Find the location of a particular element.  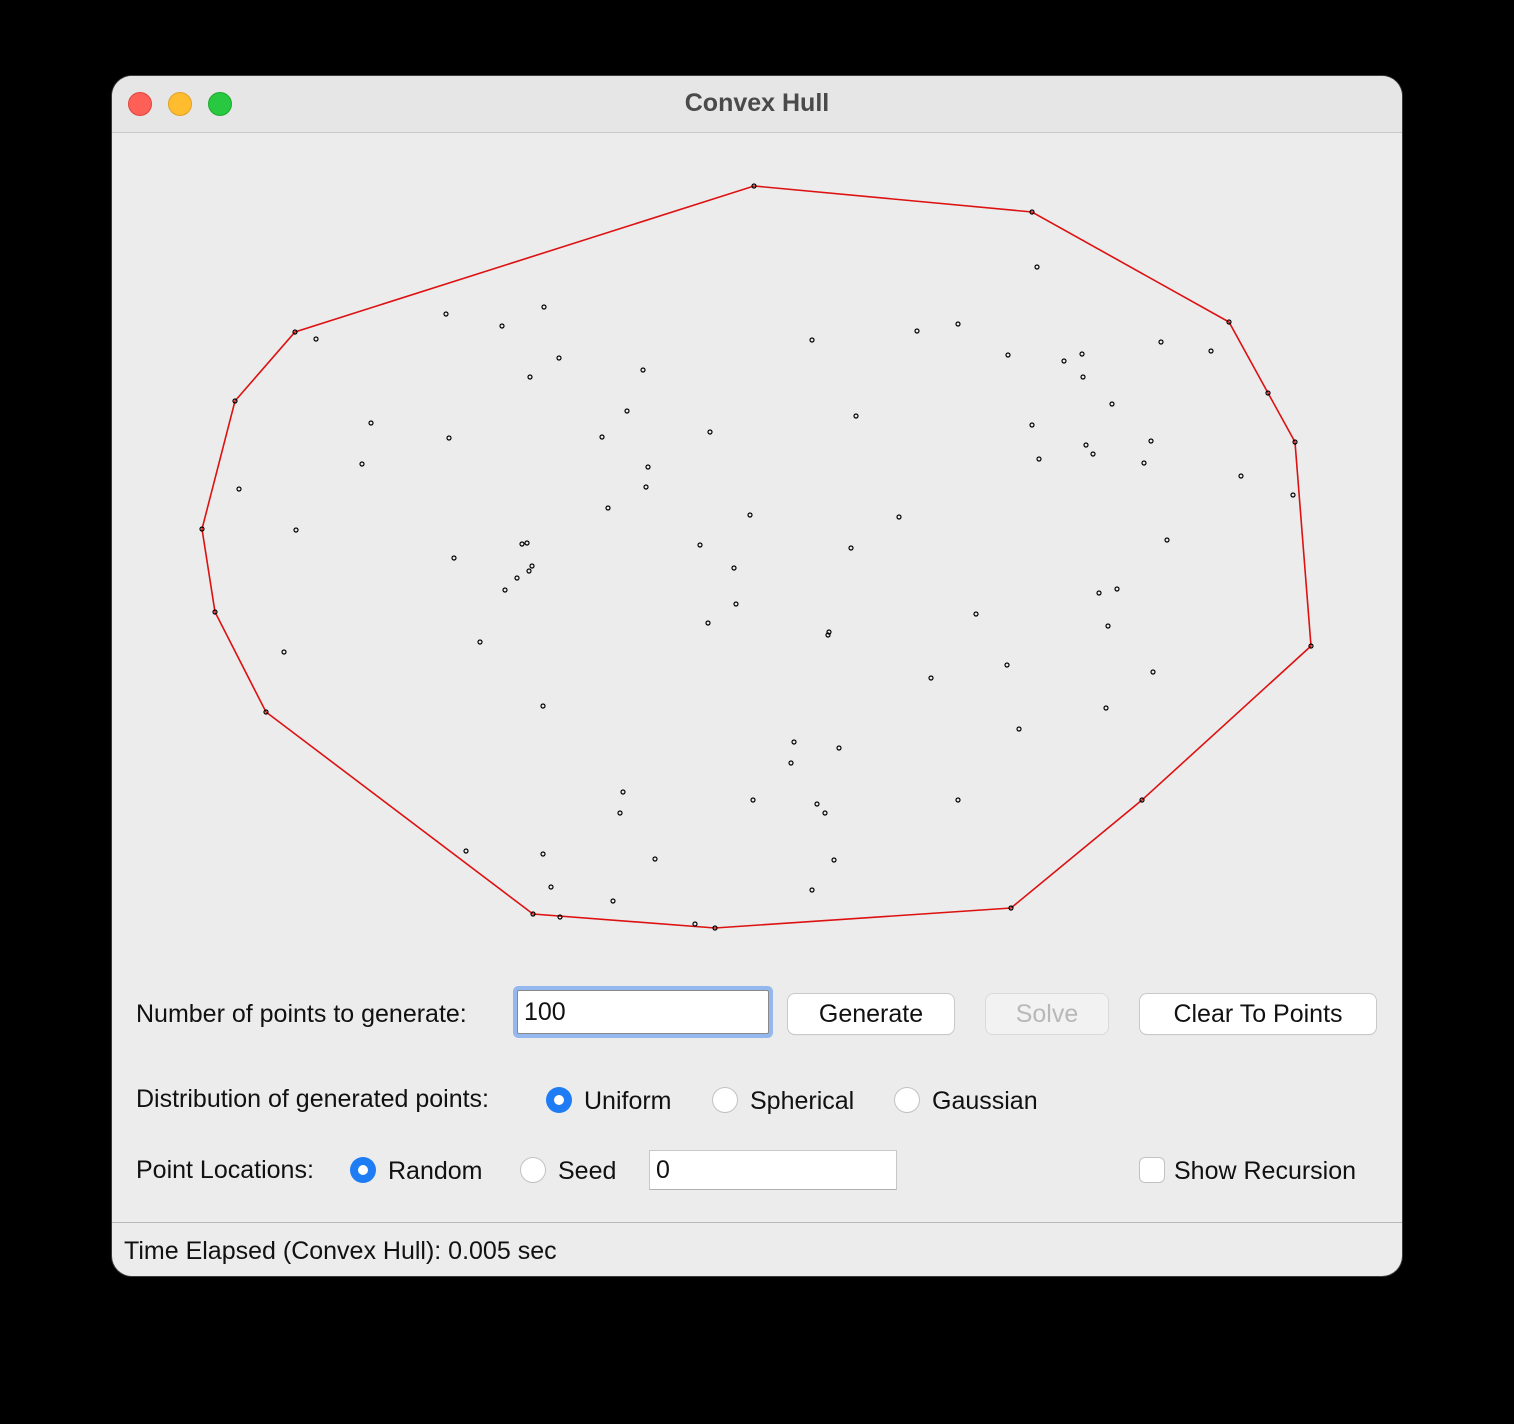

window-title: Convex Hull is located at coordinates (757, 103).